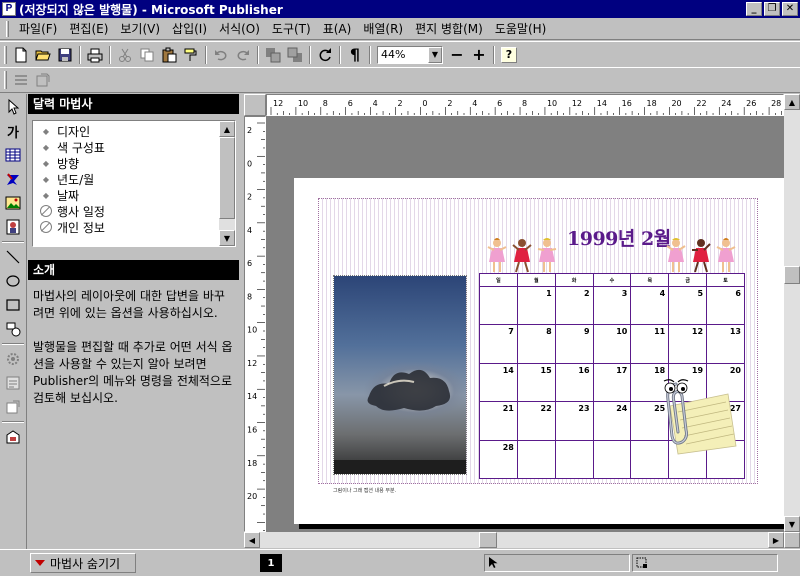 Image resolution: width=800 pixels, height=576 pixels. What do you see at coordinates (619, 237) in the screenshot?
I see `calendar-month-title: 1999년 2월` at bounding box center [619, 237].